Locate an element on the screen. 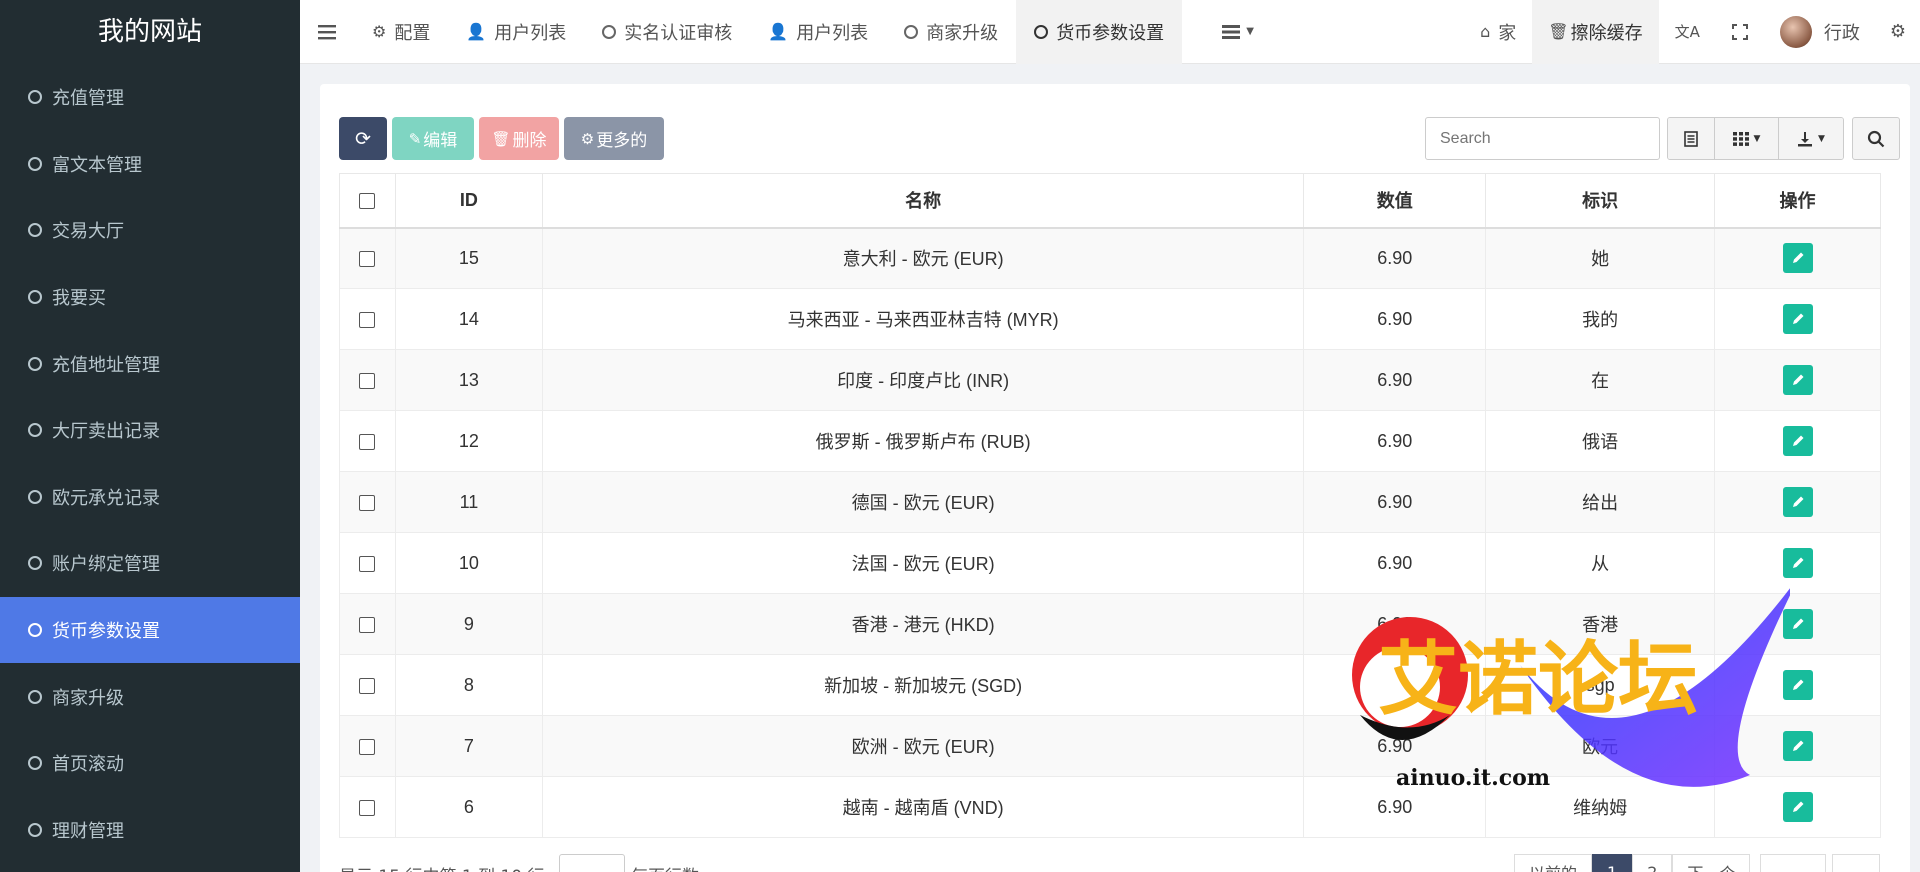 This screenshot has width=1920, height=872. table-row: 15 意大利 - 欧元 (EUR) 6.90 她 is located at coordinates (1110, 258).